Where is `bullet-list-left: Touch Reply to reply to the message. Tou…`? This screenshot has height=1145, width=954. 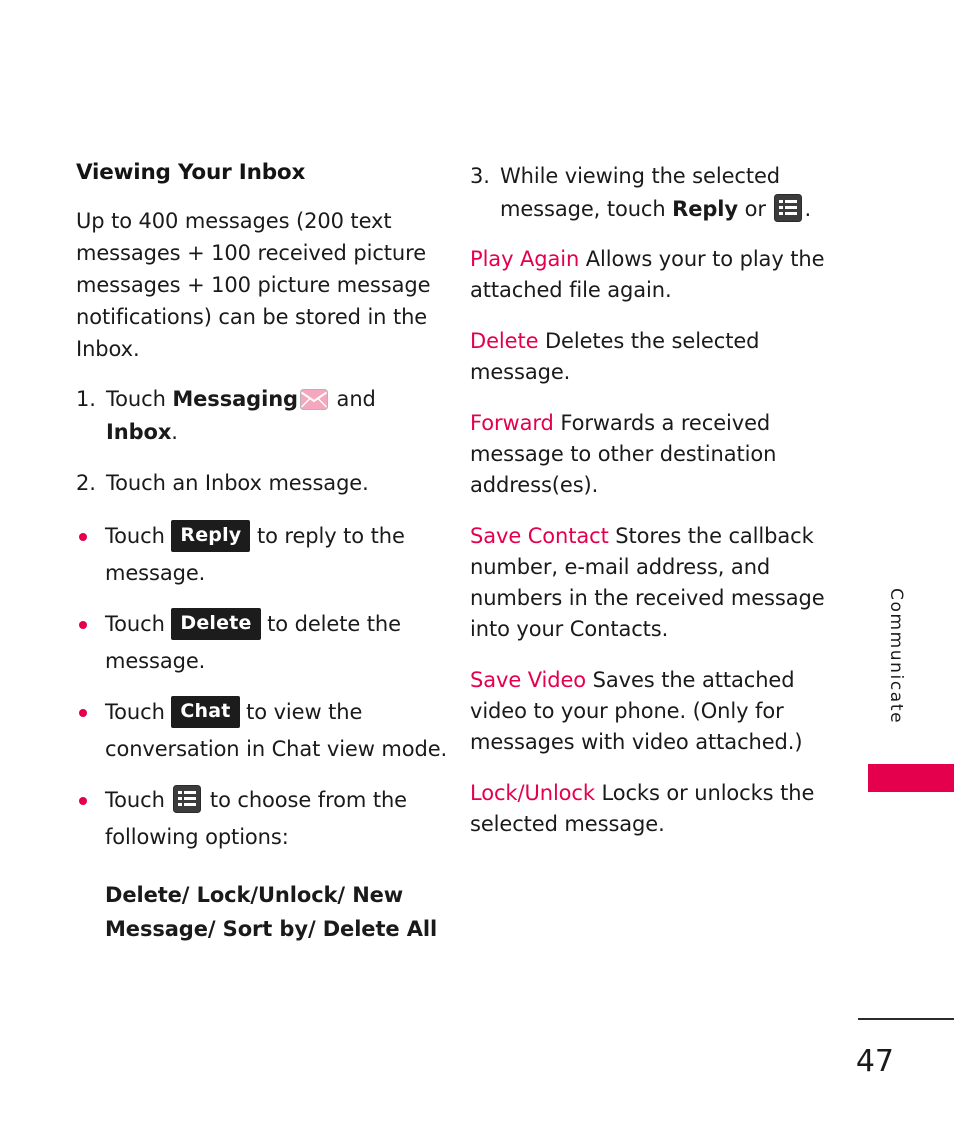
bullet-list-left: Touch Reply to reply to the message. Tou… is located at coordinates (262, 687).